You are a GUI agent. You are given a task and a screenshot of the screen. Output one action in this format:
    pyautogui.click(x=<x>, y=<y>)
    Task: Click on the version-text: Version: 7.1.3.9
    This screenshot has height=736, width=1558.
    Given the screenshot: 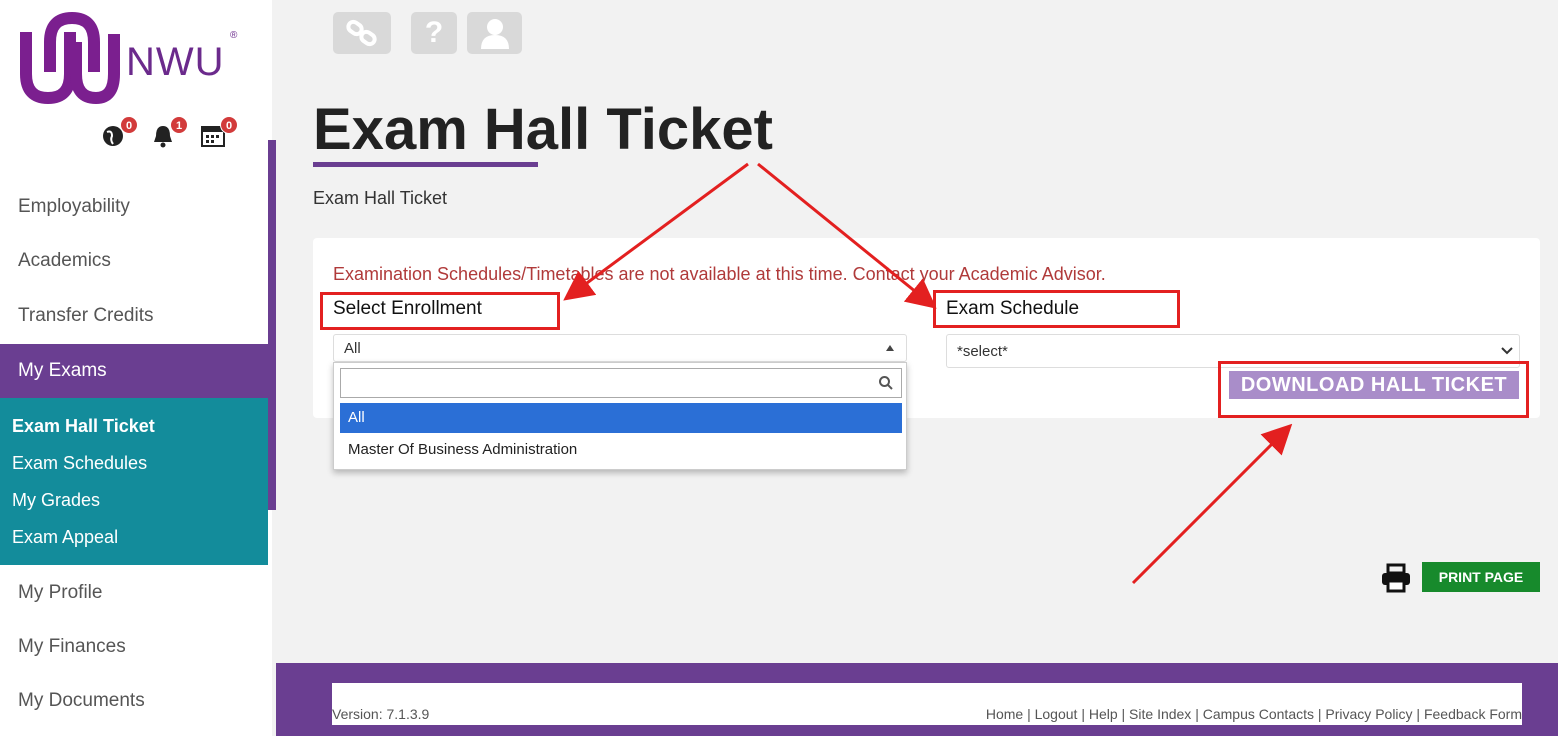 What is the action you would take?
    pyautogui.click(x=381, y=714)
    